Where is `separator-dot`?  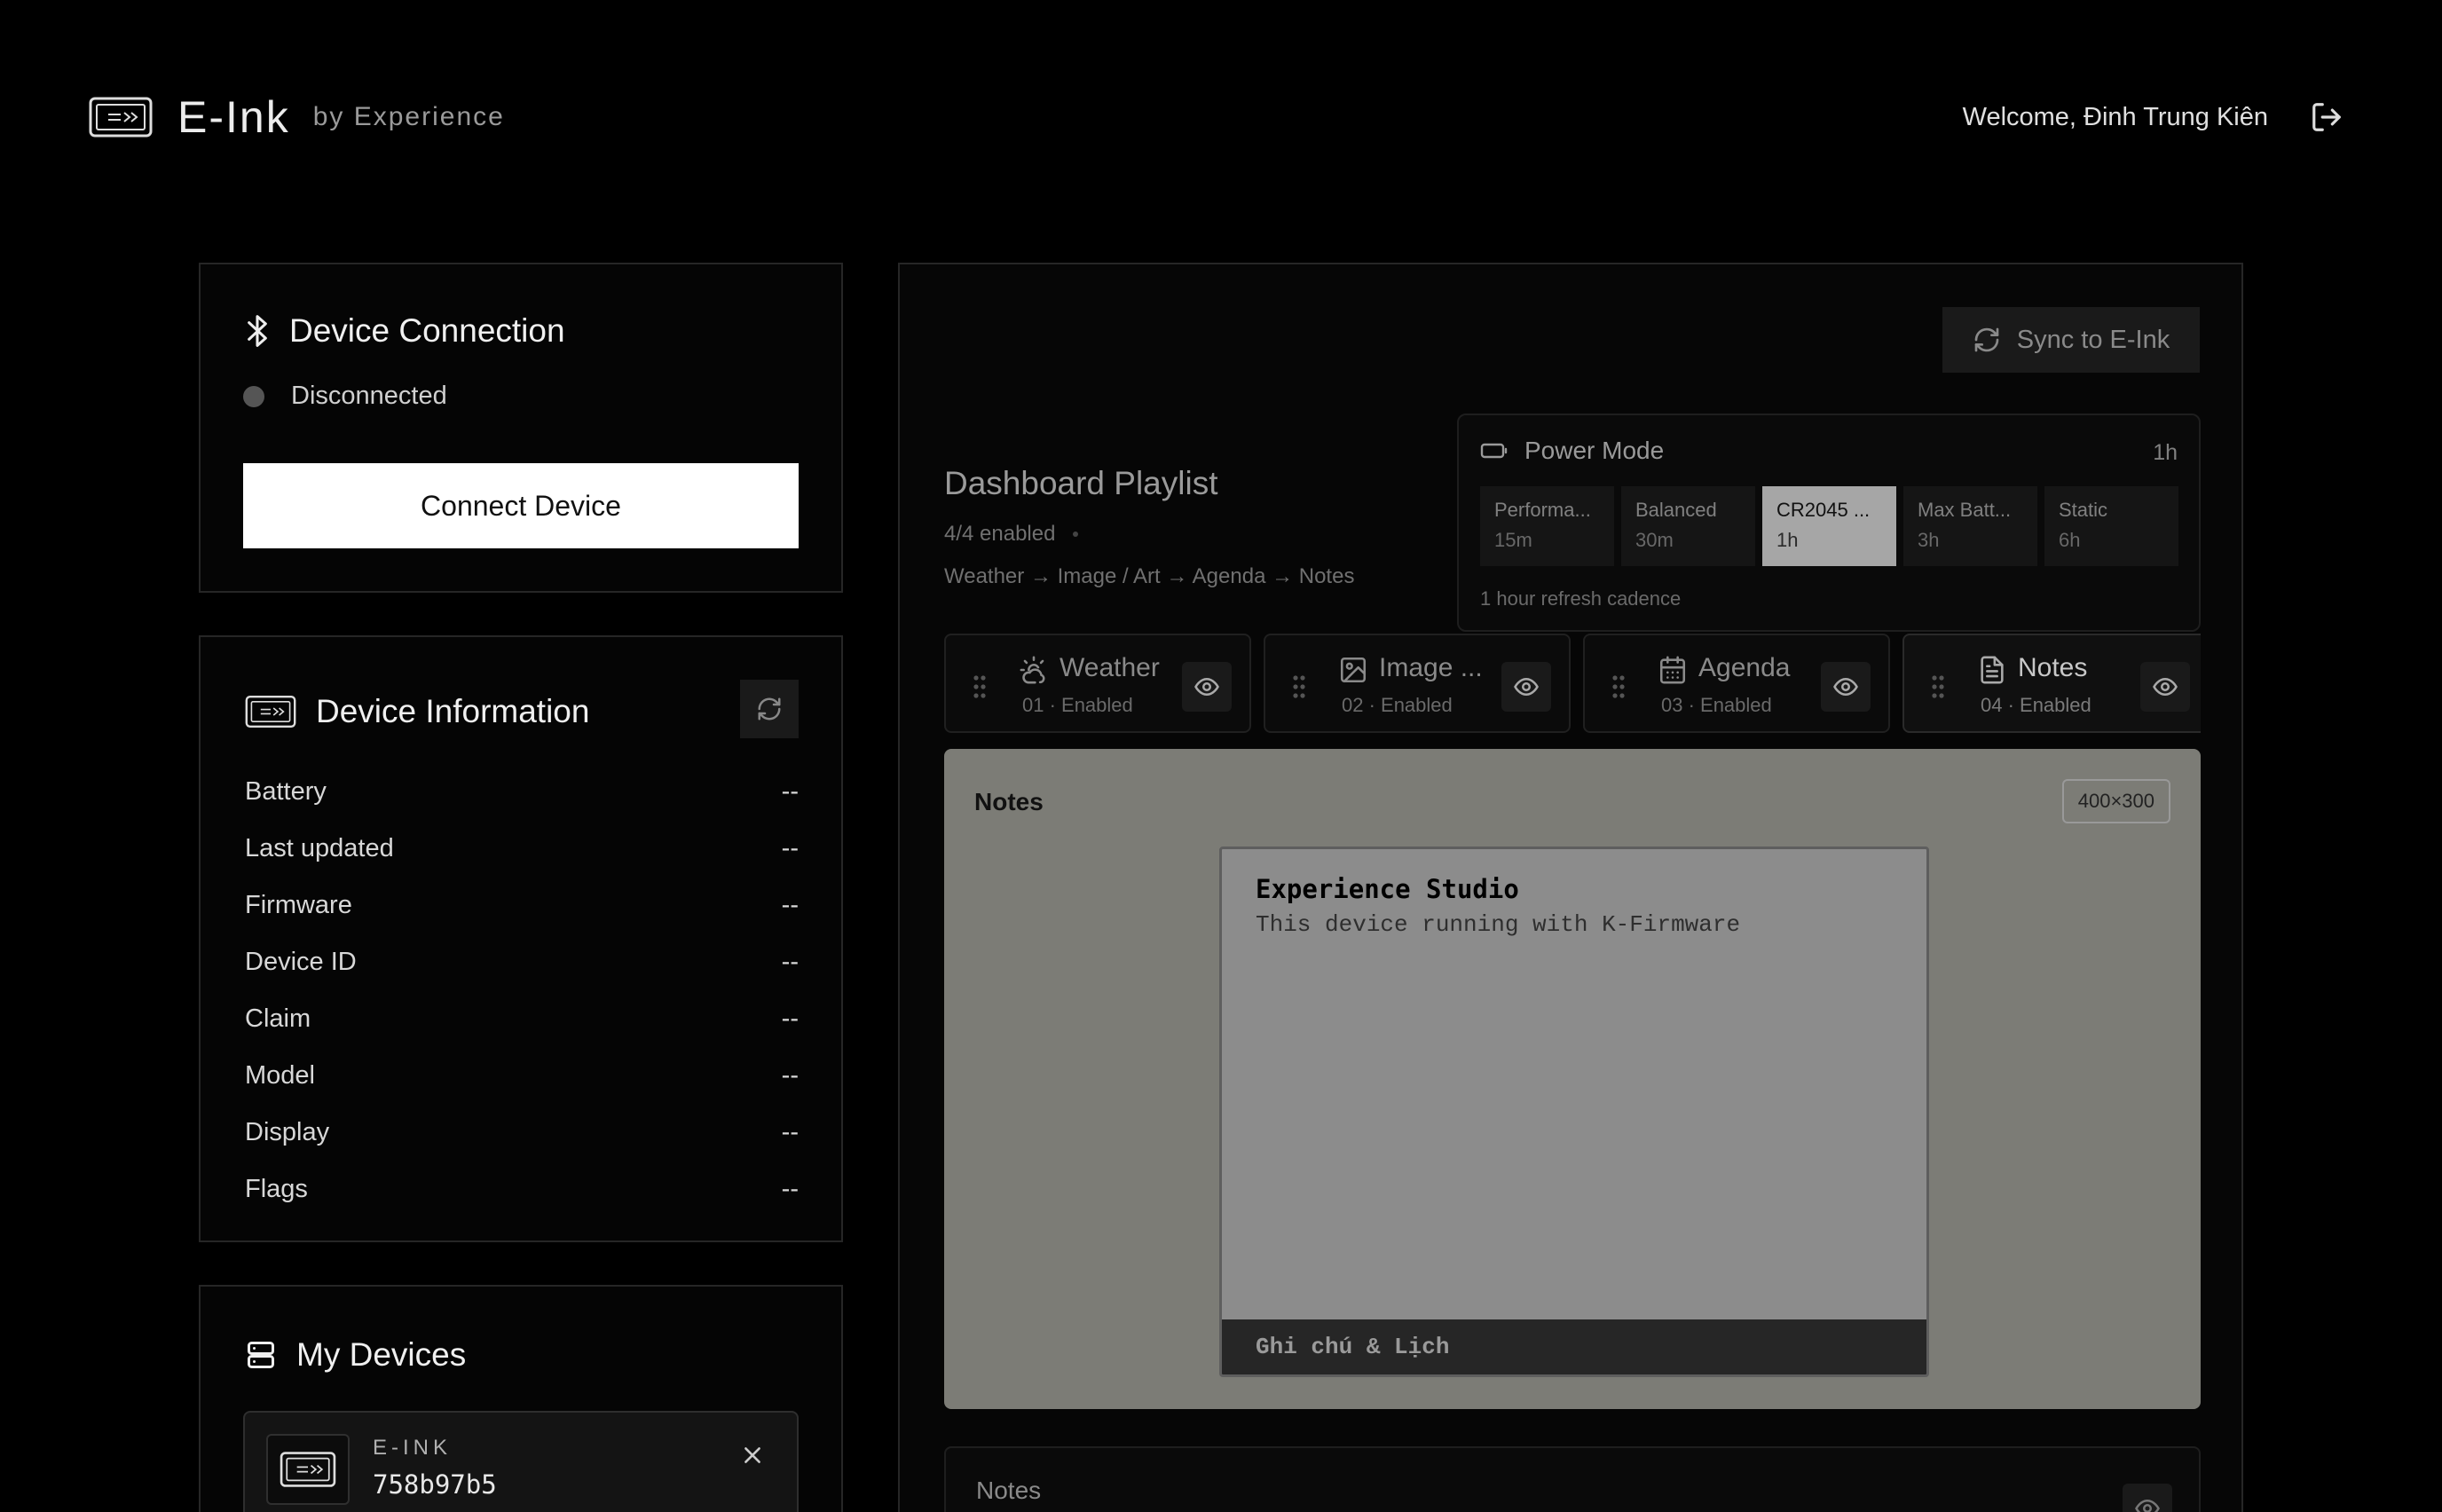 separator-dot is located at coordinates (1076, 534).